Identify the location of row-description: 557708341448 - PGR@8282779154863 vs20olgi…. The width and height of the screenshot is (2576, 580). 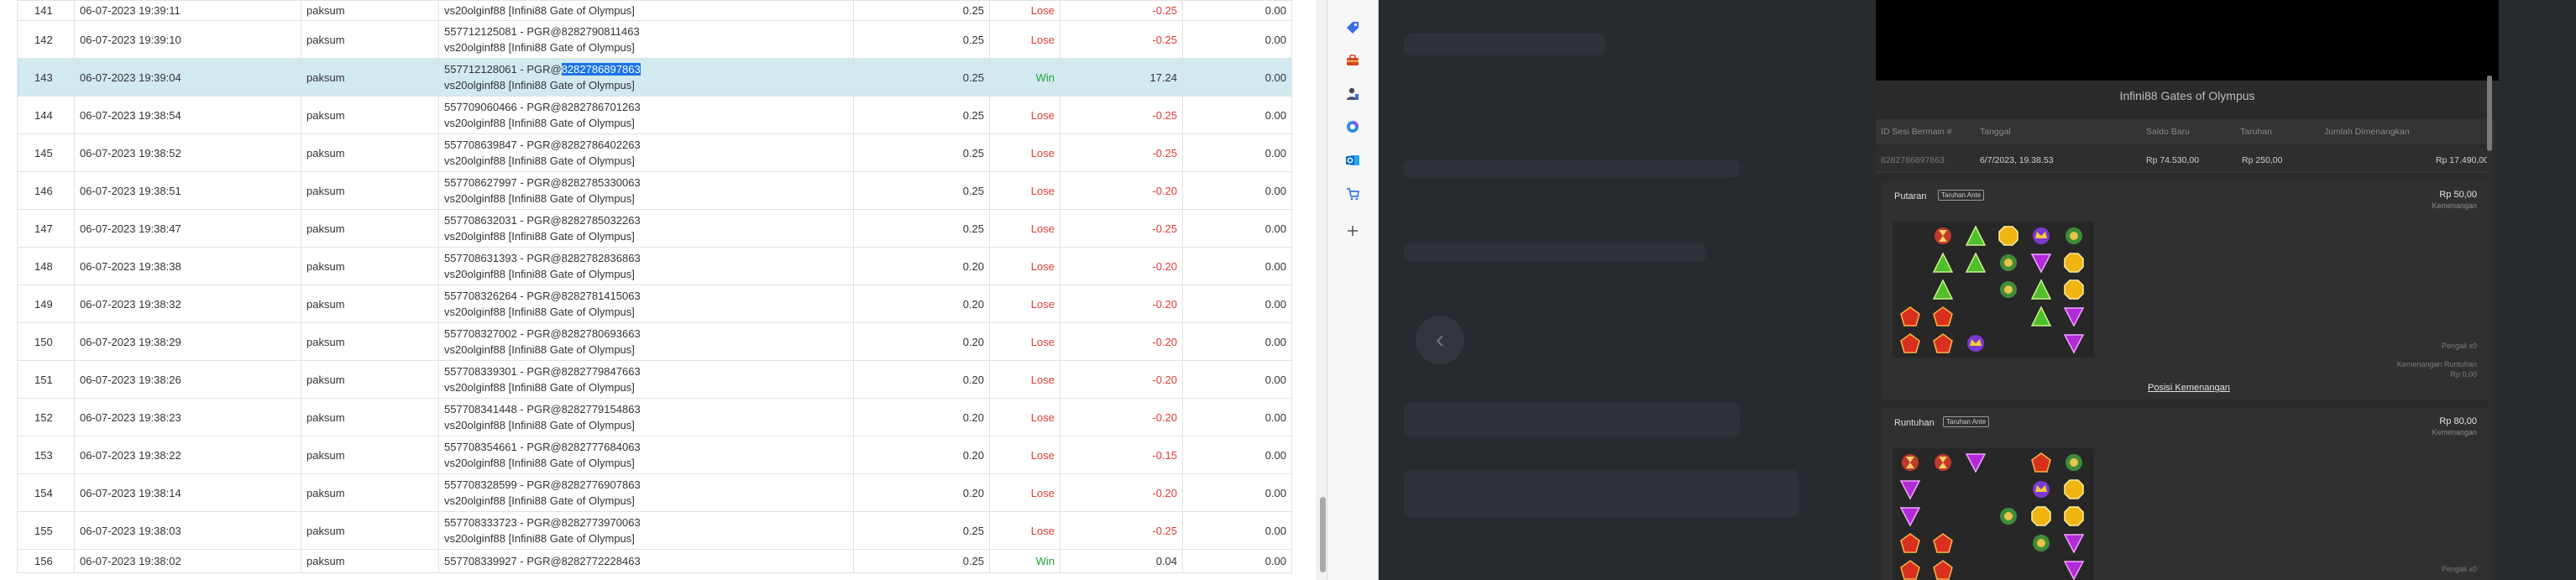
(646, 417).